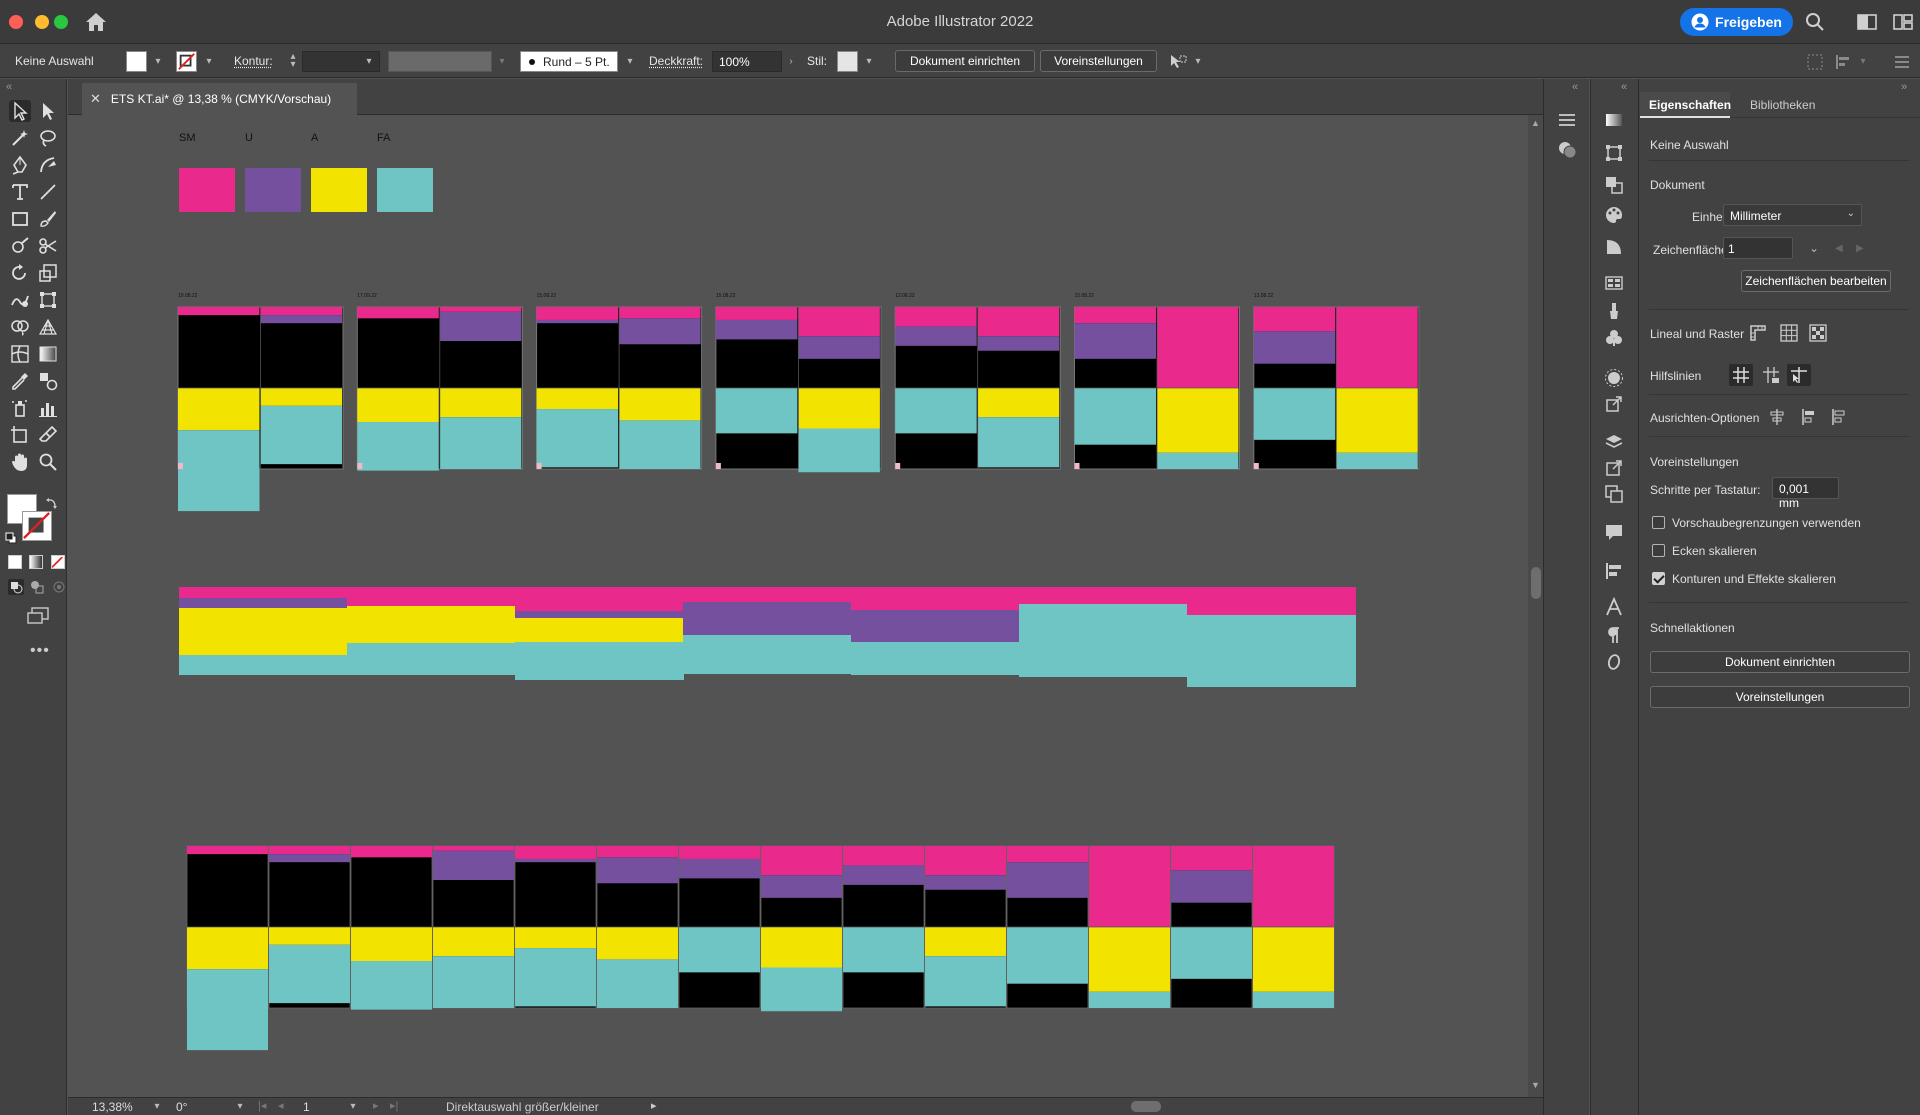  Describe the element at coordinates (1903, 22) in the screenshot. I see `arrange-documents-icon` at that location.